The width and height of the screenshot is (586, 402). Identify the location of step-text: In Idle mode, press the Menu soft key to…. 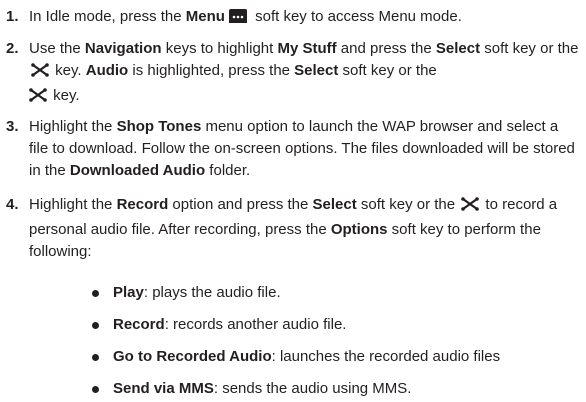
(304, 18).